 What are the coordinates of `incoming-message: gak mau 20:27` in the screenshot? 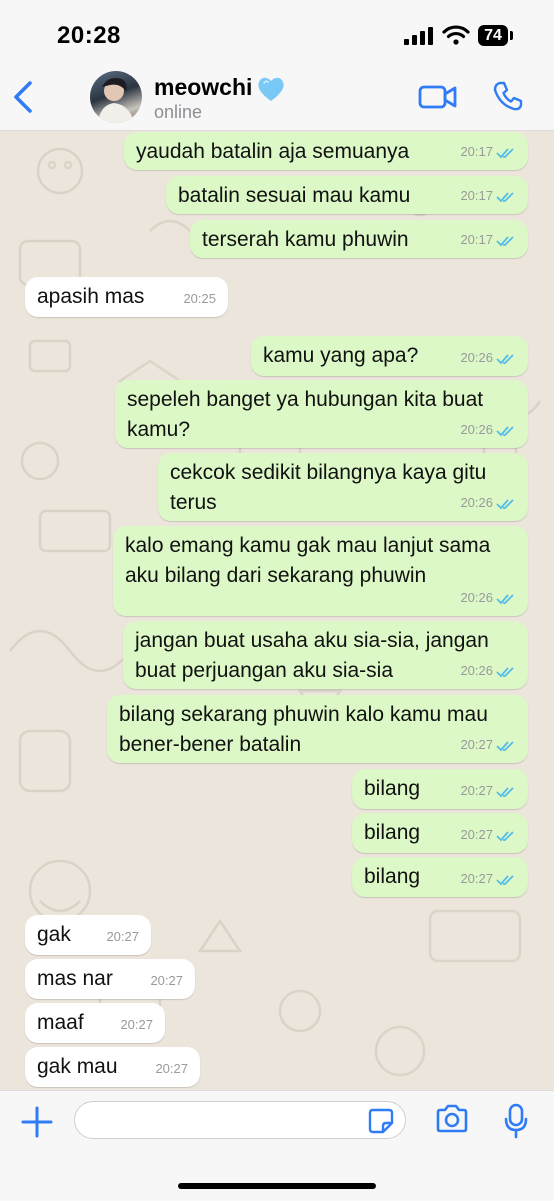 It's located at (112, 1067).